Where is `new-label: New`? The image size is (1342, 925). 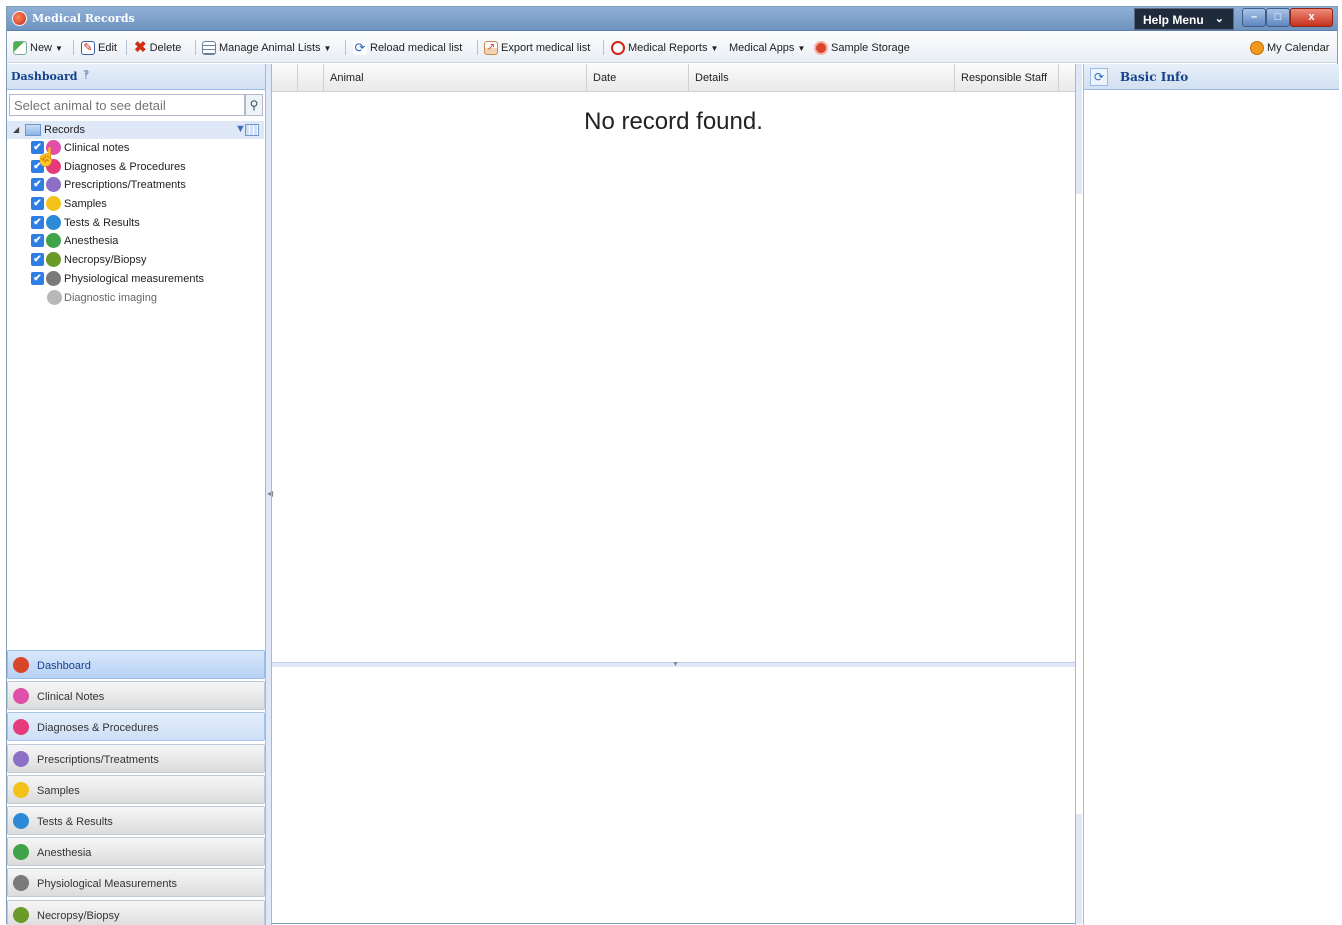 new-label: New is located at coordinates (41, 48).